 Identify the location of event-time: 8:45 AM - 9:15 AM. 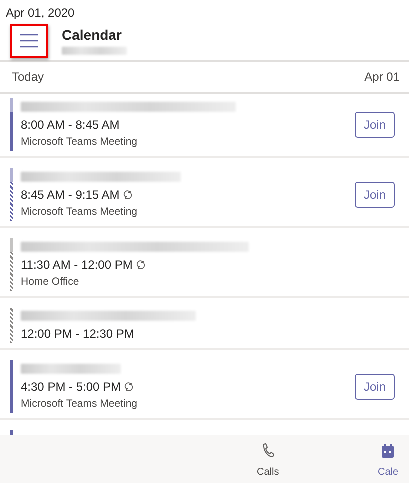
(70, 195).